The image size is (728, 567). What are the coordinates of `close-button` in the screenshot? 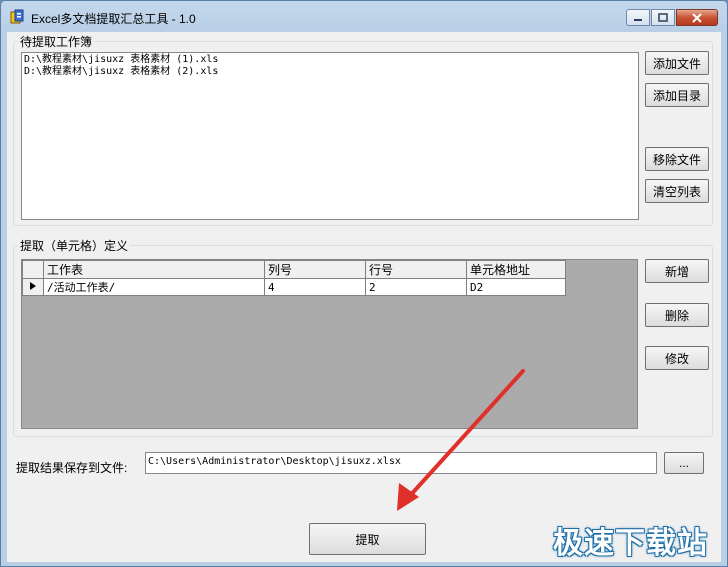 It's located at (697, 17).